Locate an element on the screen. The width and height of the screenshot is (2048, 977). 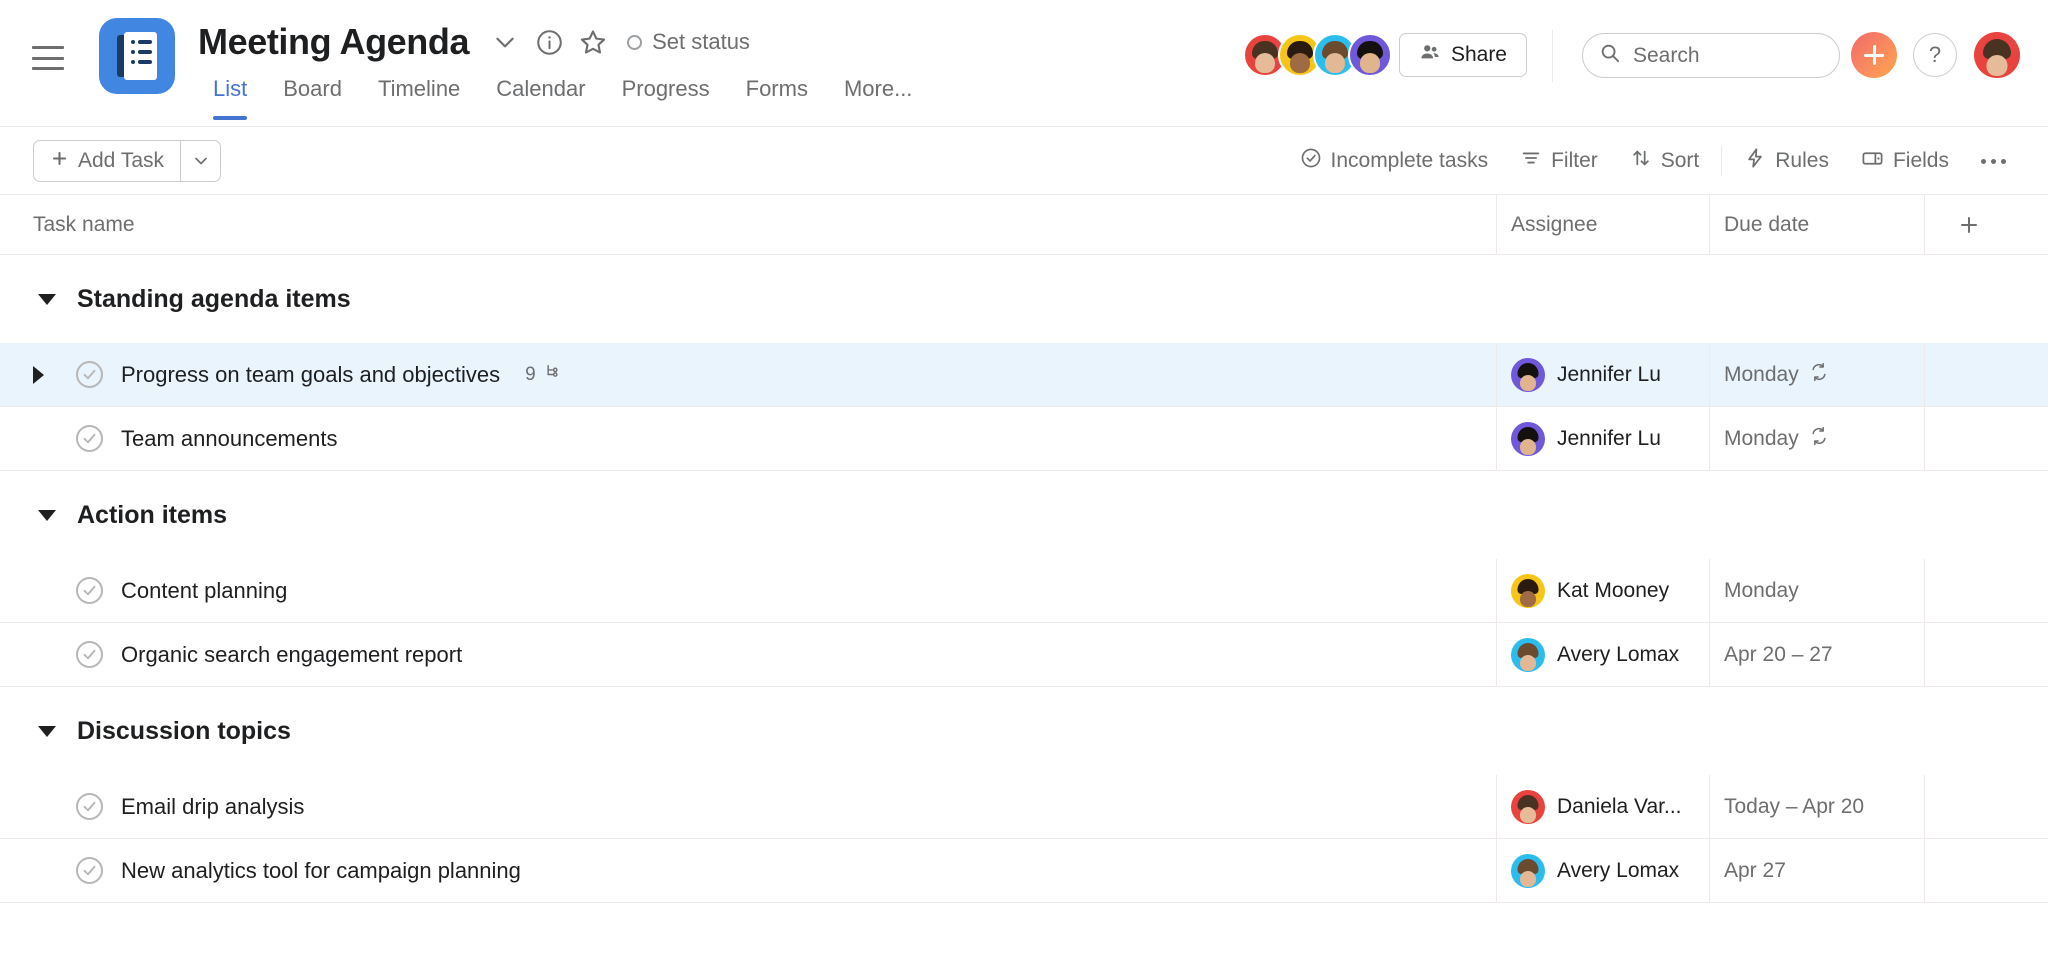
info-circle-icon is located at coordinates (549, 42).